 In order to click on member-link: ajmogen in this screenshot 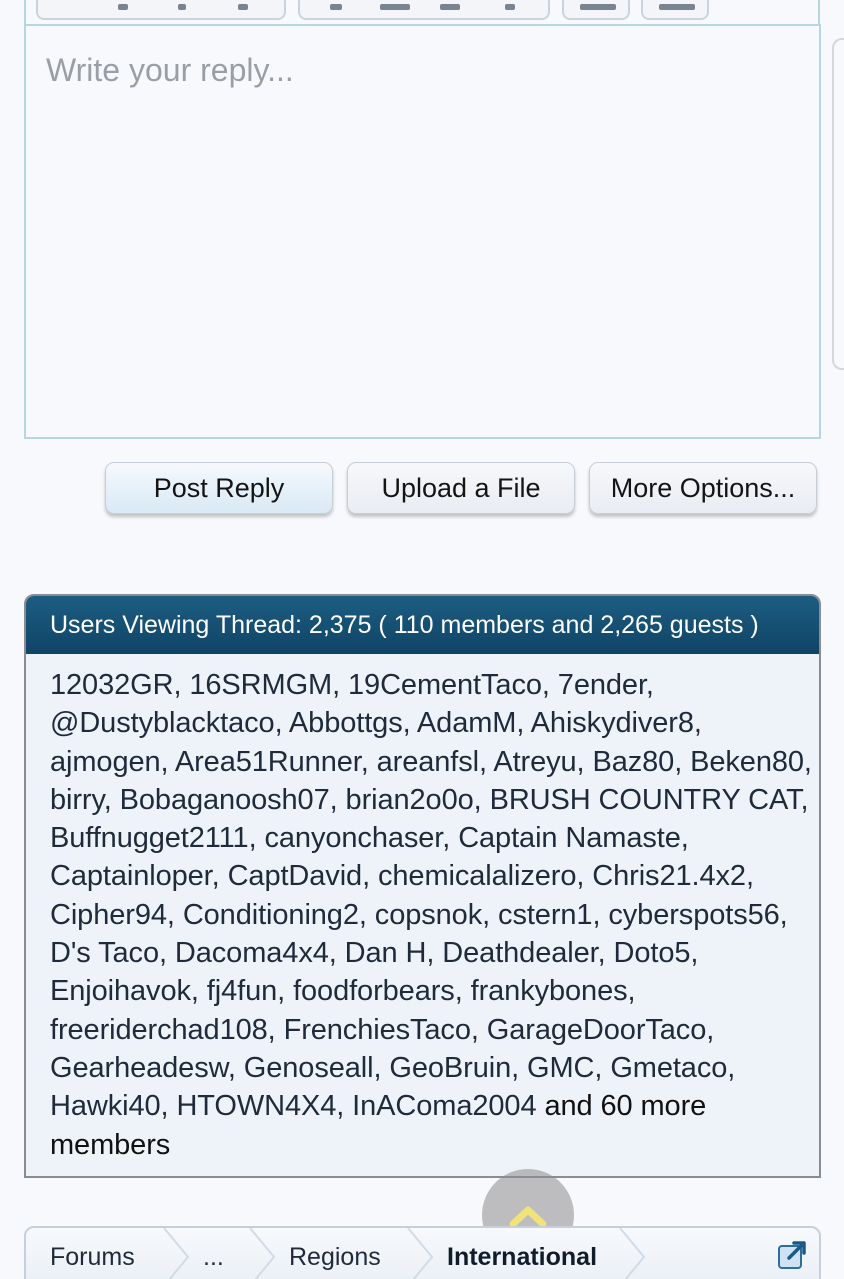, I will do `click(105, 762)`.